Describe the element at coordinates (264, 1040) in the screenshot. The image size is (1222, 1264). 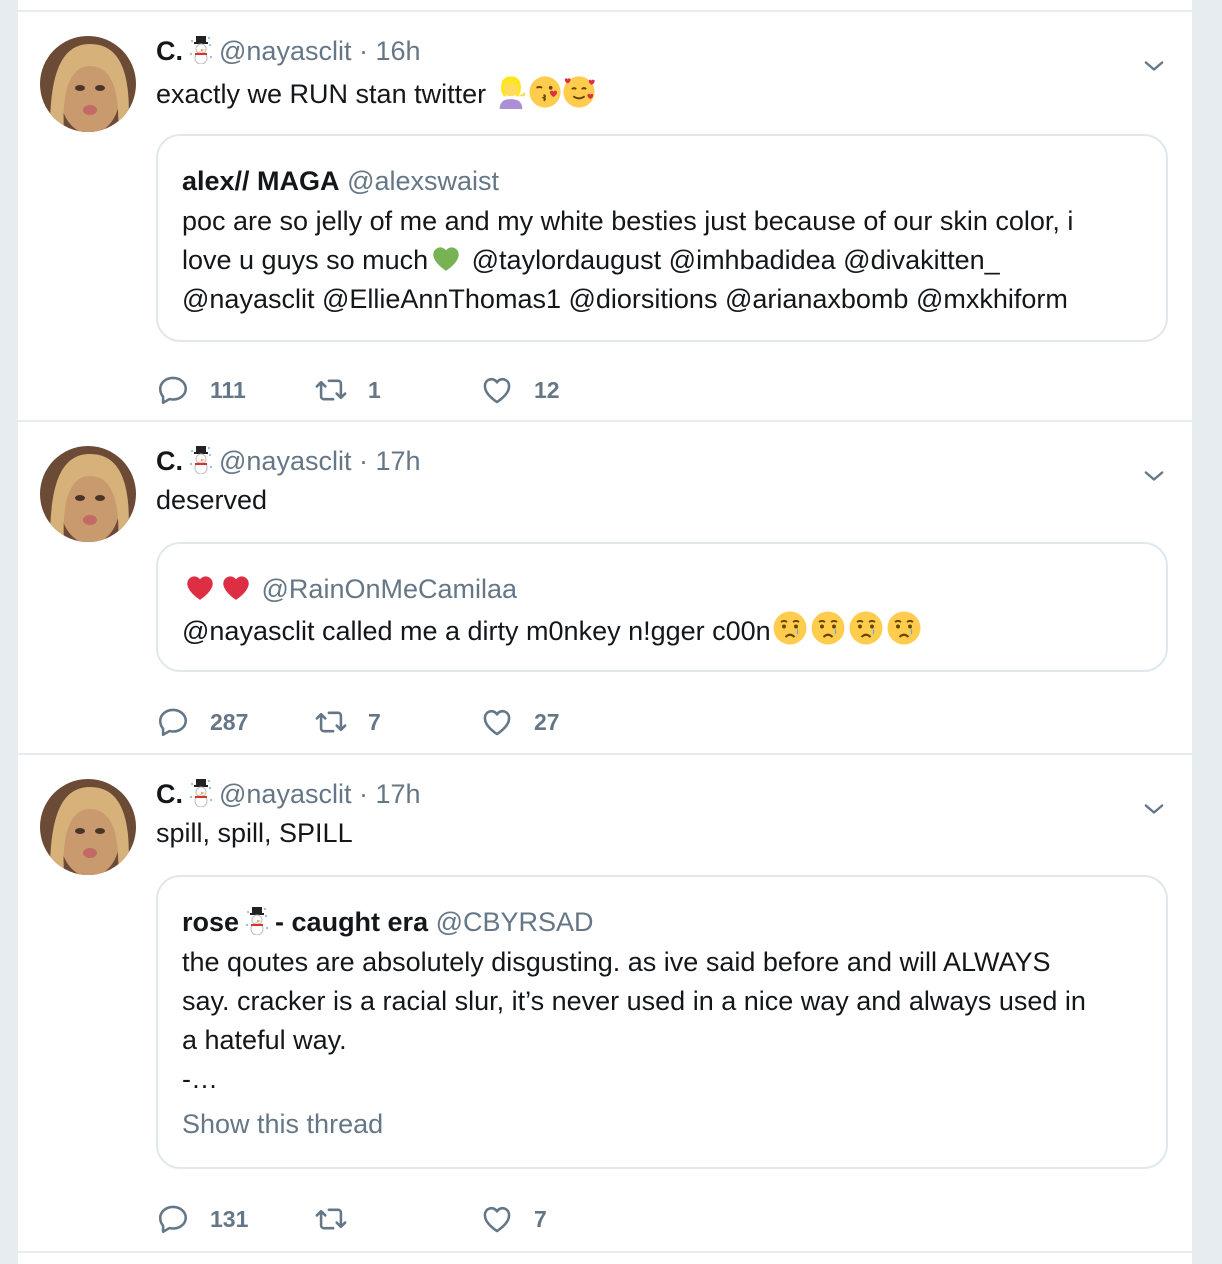
I see `quoted-text-line: a hateful way.` at that location.